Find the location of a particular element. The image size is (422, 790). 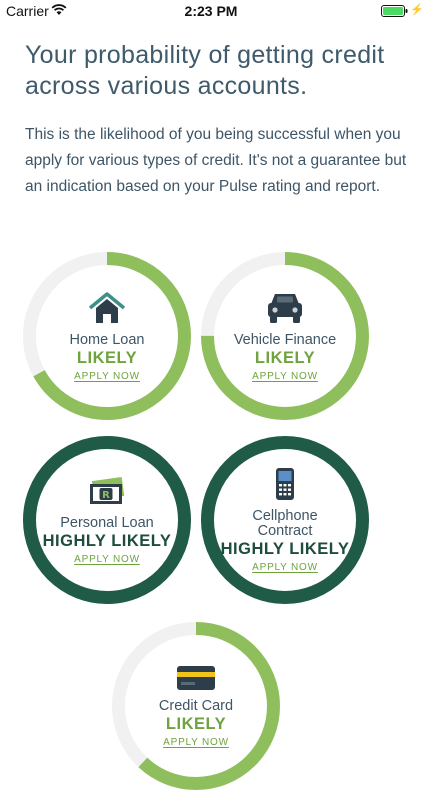

battery-icon is located at coordinates (394, 13).